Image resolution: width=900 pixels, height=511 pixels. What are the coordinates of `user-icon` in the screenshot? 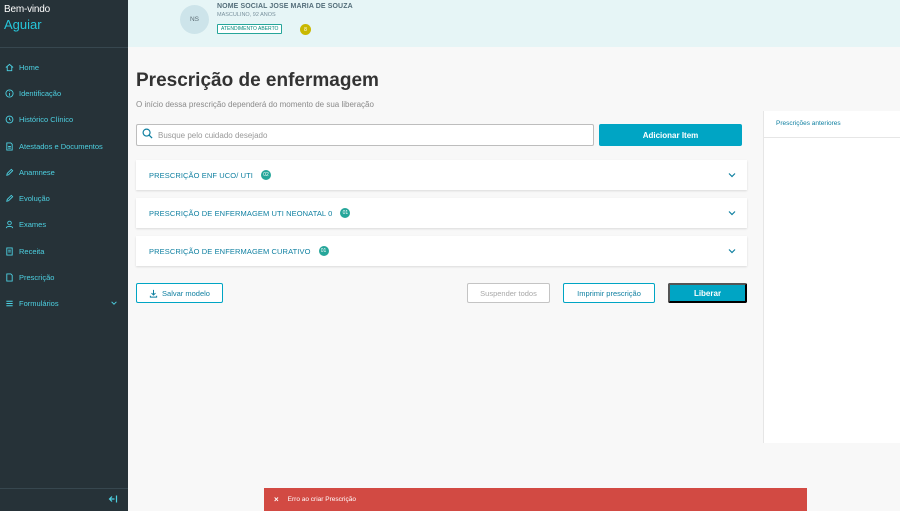 It's located at (9, 225).